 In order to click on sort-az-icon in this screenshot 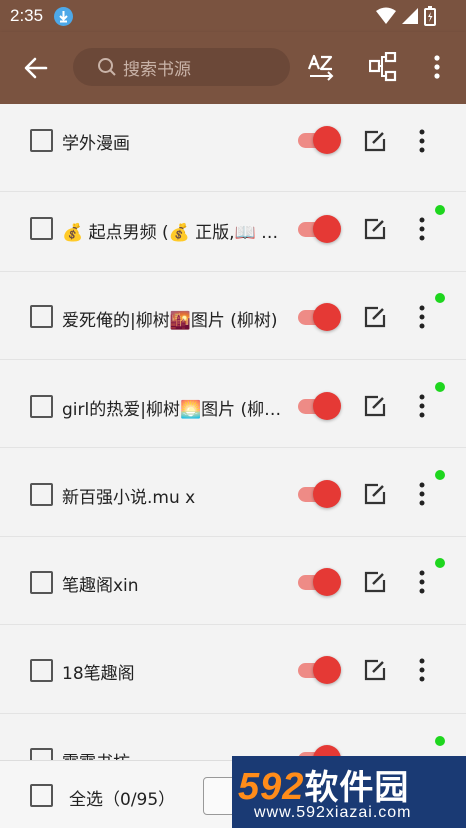, I will do `click(320, 67)`.